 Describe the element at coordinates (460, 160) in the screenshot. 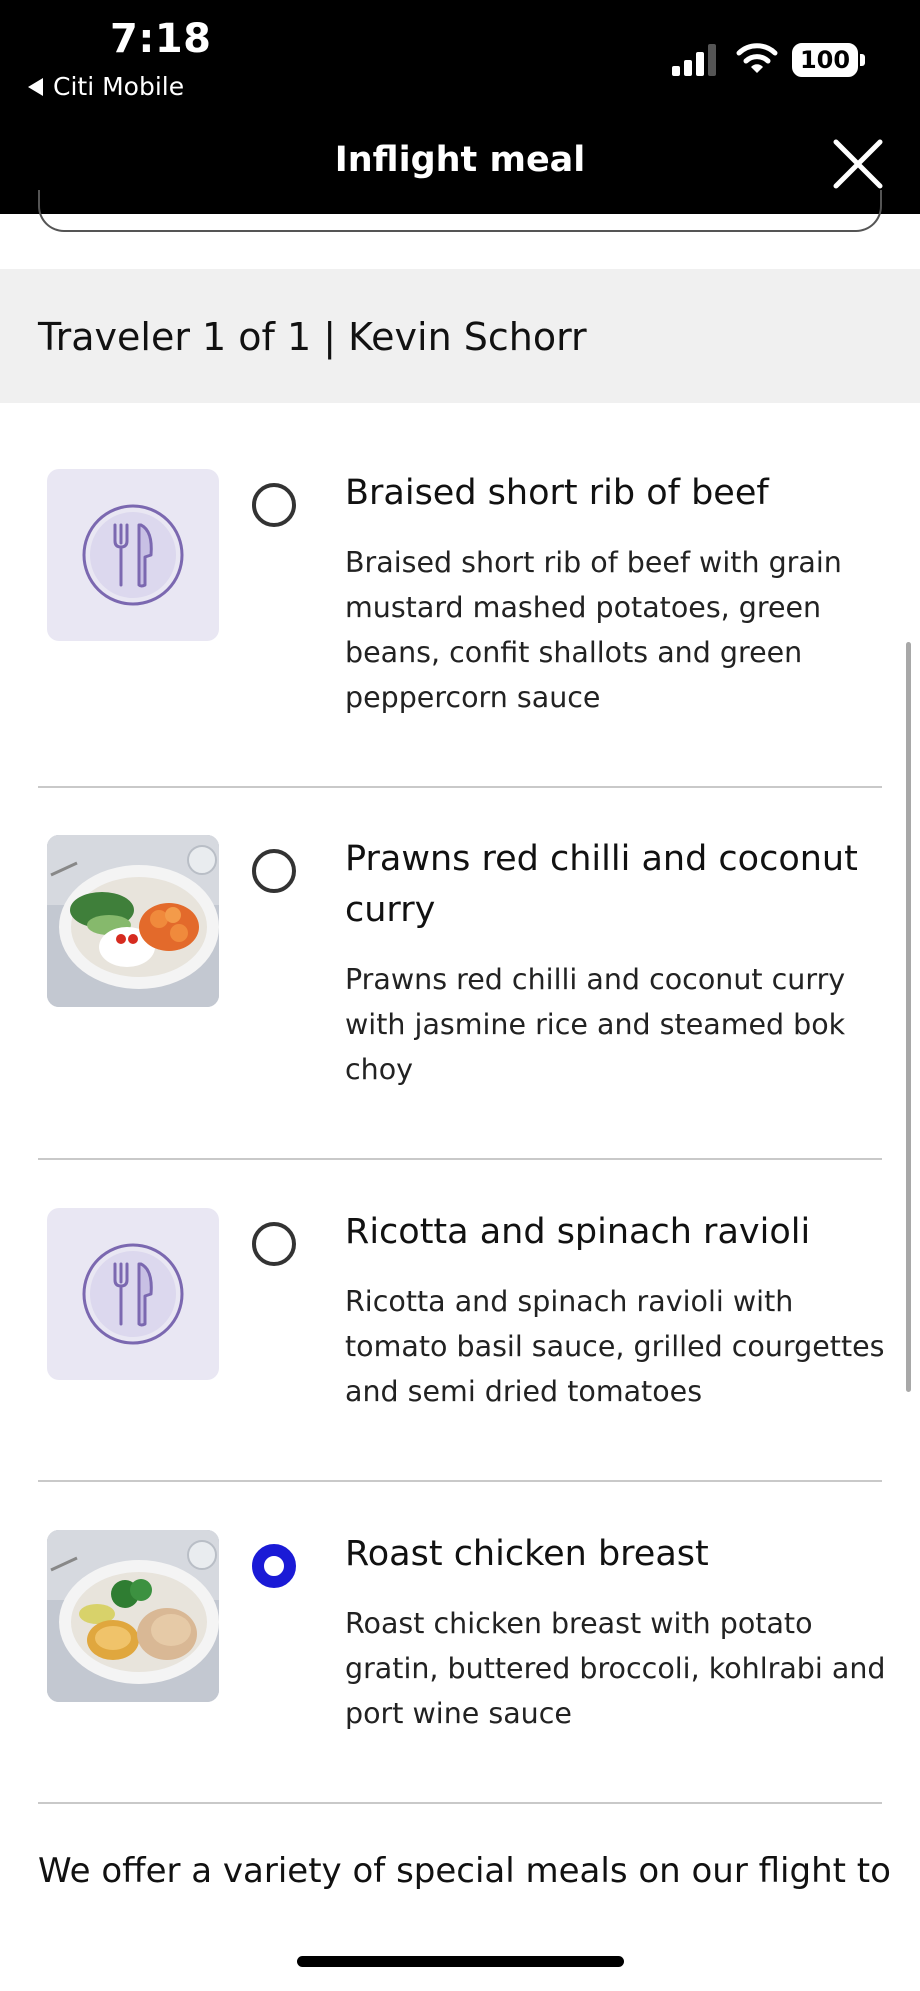

I see `page-title: Inflight meal` at that location.